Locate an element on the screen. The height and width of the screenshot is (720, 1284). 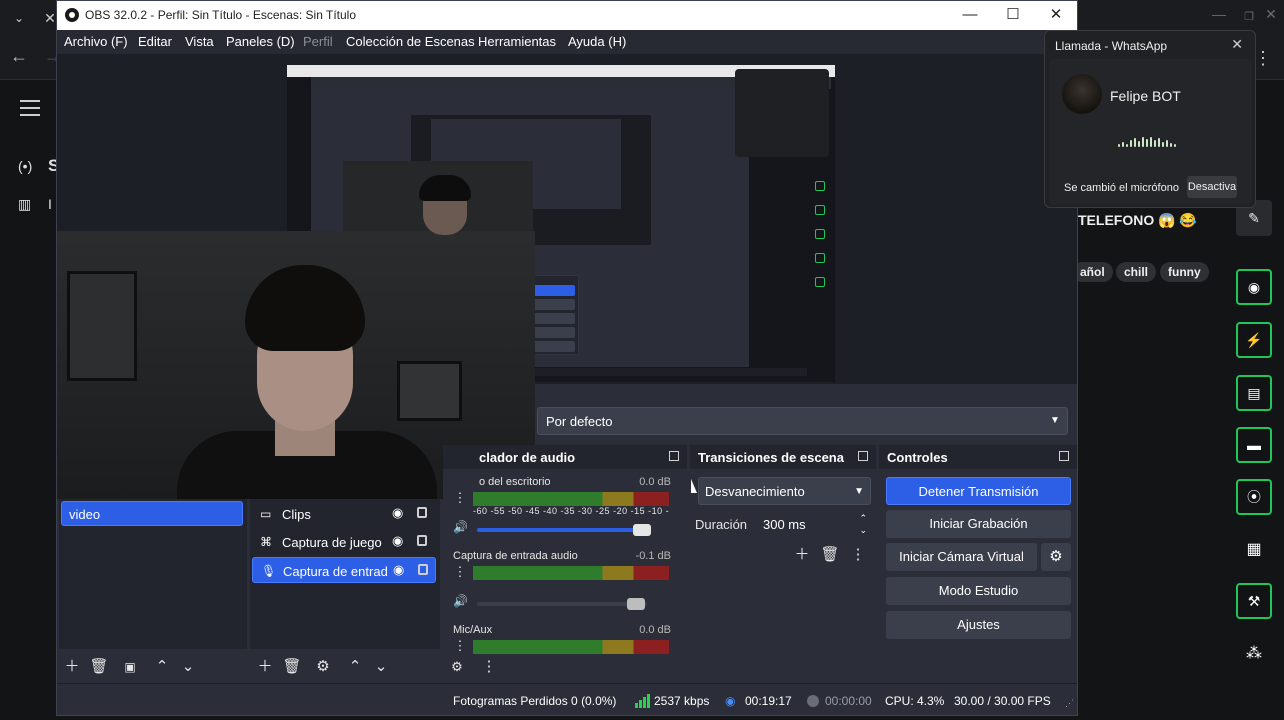
back-arrow-icon: ← is located at coordinates (19, 56).